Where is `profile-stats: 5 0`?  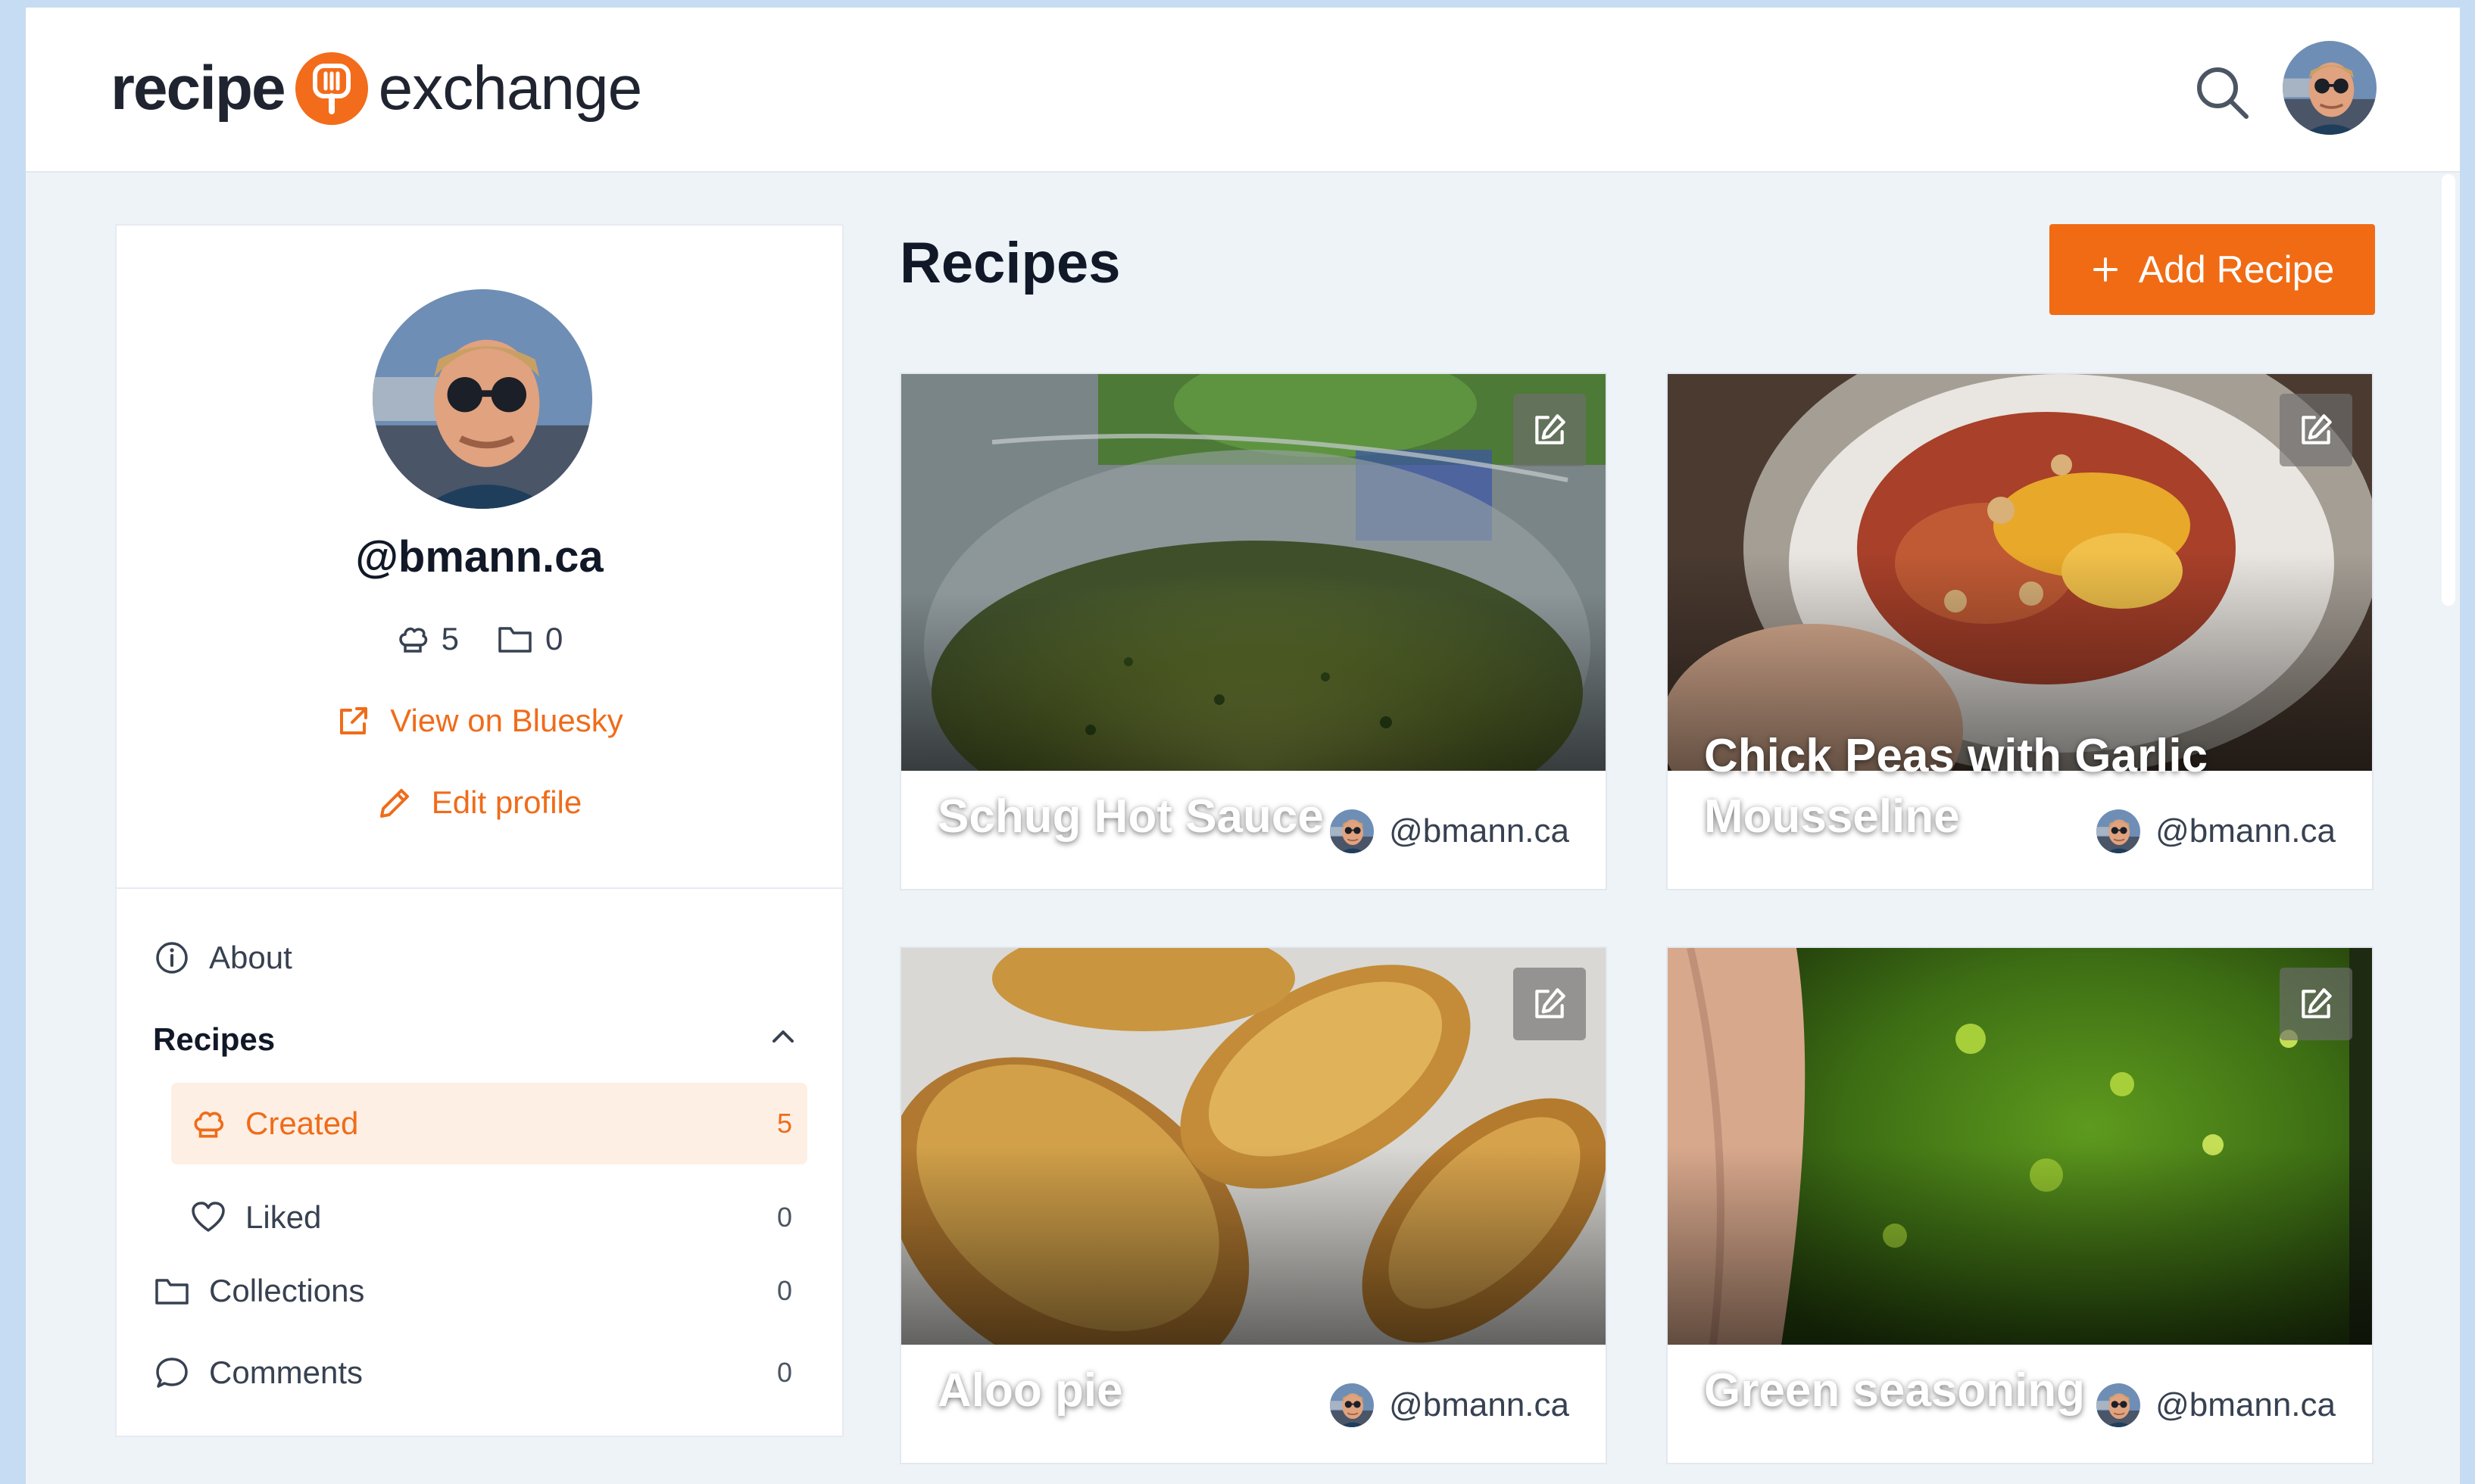 profile-stats: 5 0 is located at coordinates (480, 639).